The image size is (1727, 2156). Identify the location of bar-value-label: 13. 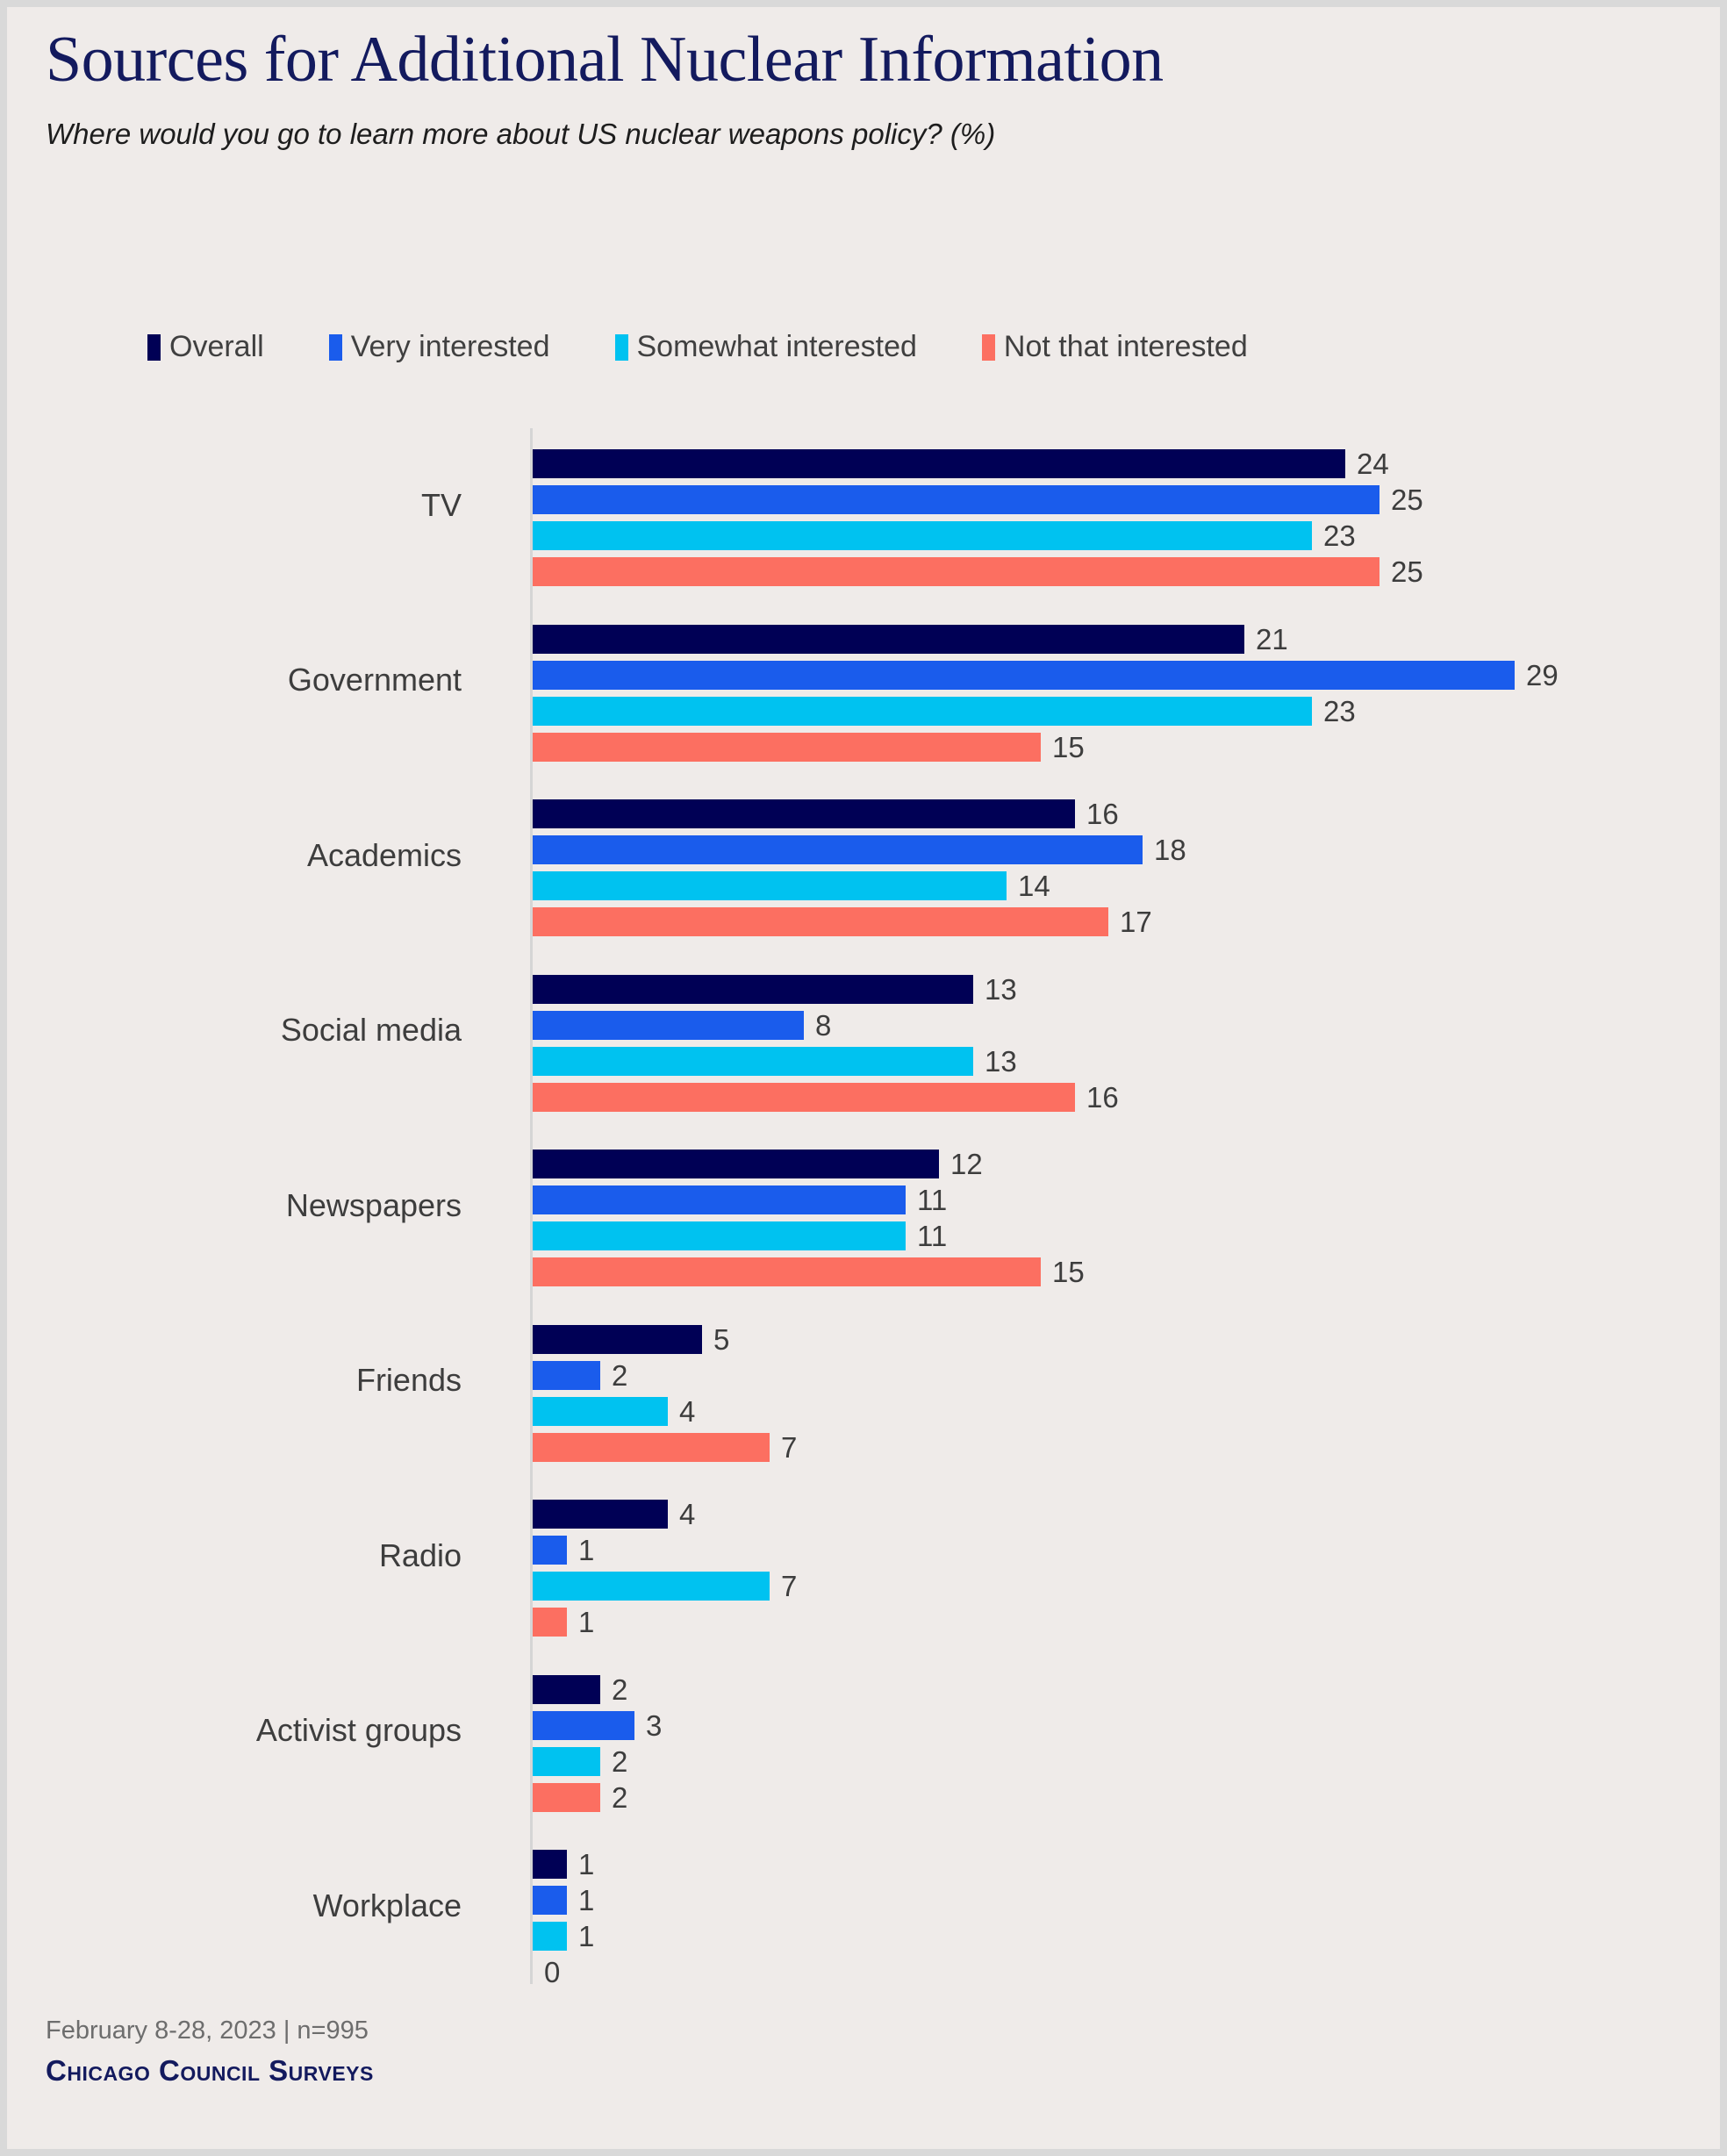
(1001, 989).